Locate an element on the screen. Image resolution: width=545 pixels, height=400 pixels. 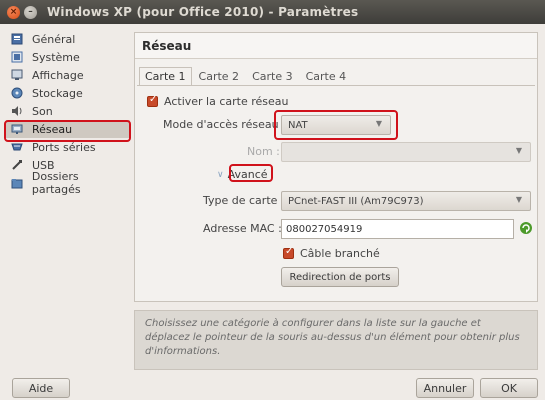
sidebar-item-label: Général is located at coordinates (54, 39).